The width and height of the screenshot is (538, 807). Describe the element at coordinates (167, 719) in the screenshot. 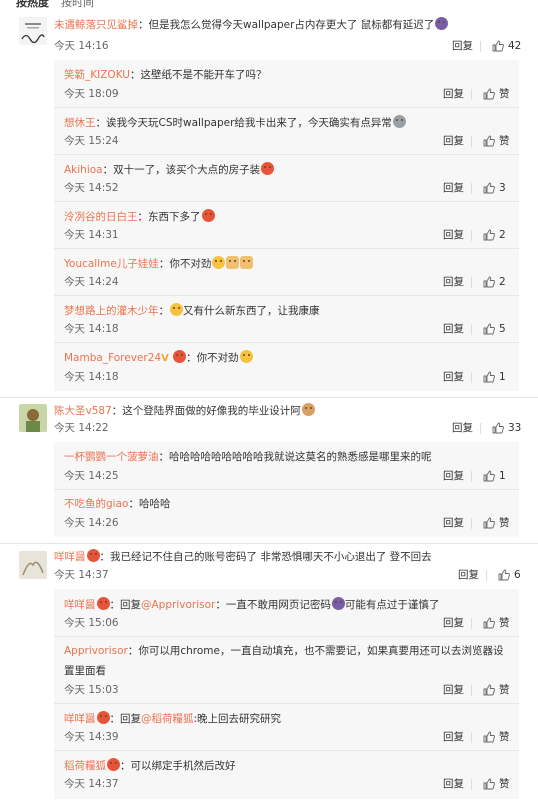

I see `mention-link: @稻荷糧狐` at that location.